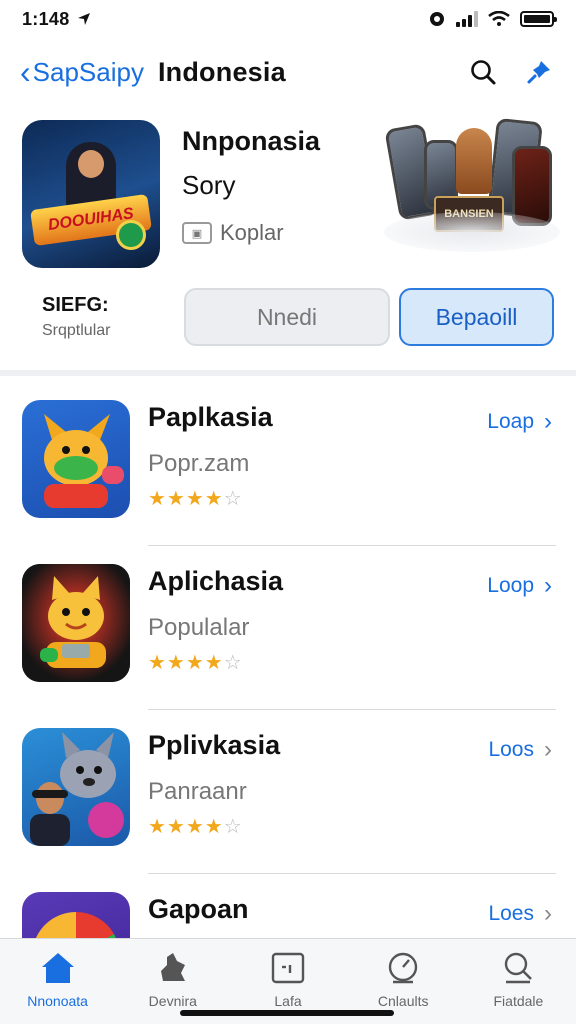  I want to click on tab-label: Cnlaults, so click(403, 1001).